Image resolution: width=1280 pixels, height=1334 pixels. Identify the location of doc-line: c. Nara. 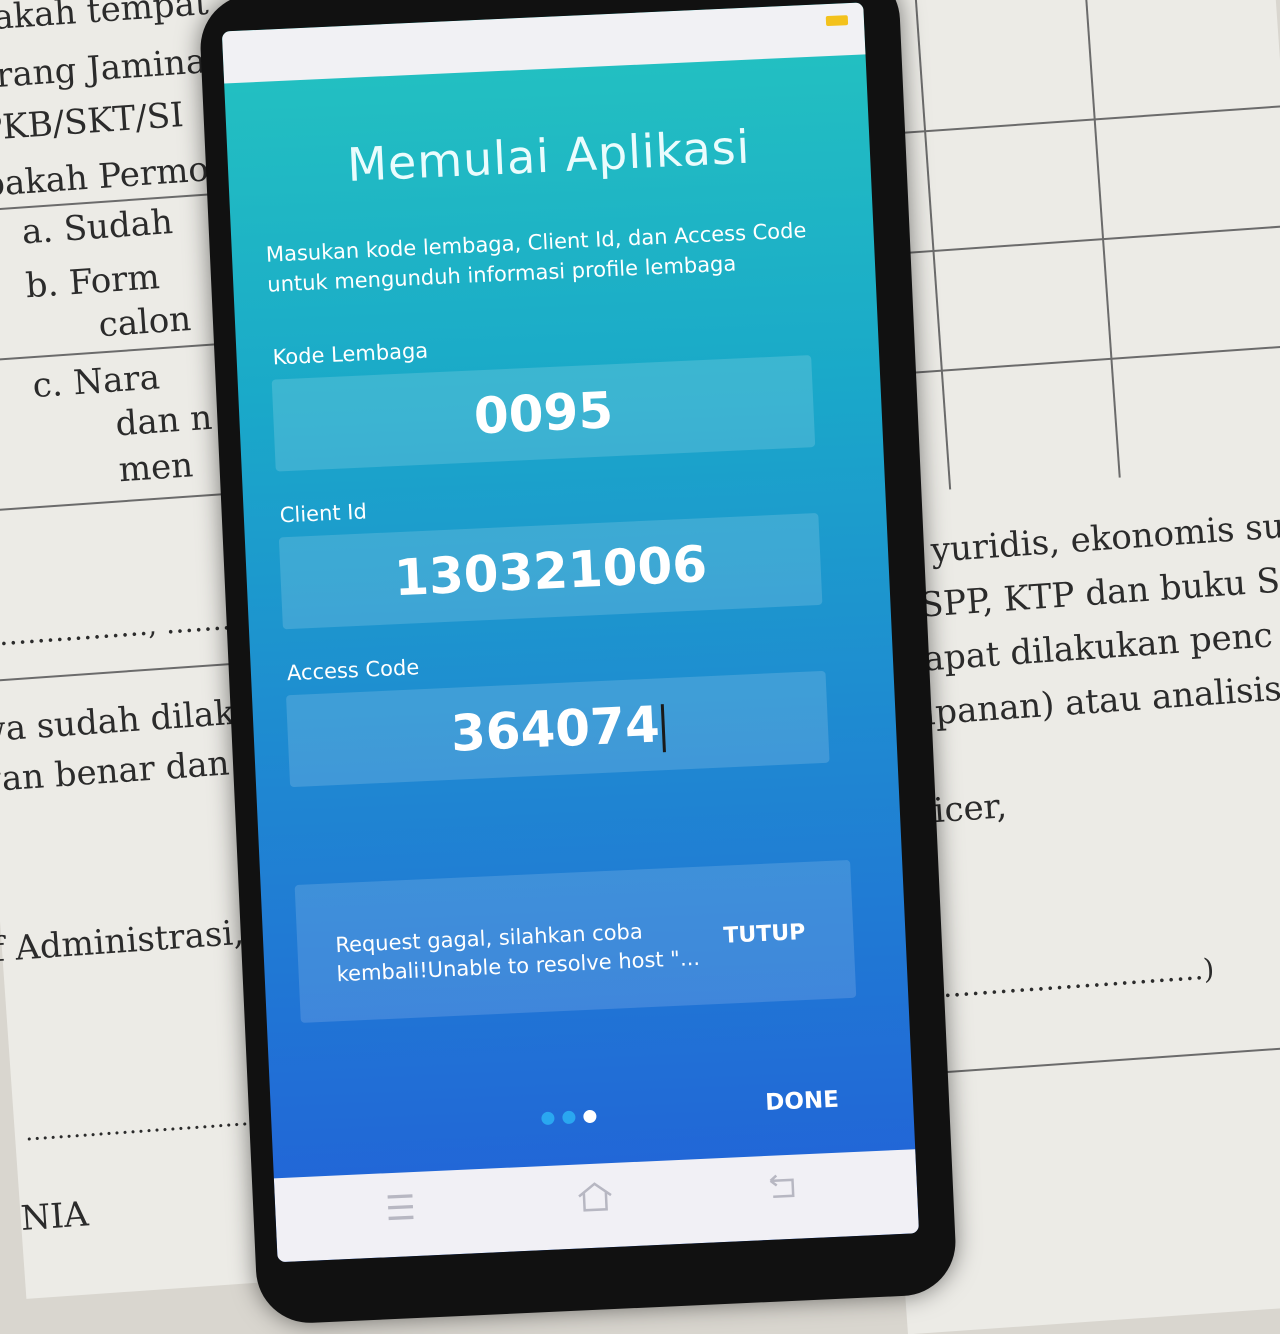
(96, 382).